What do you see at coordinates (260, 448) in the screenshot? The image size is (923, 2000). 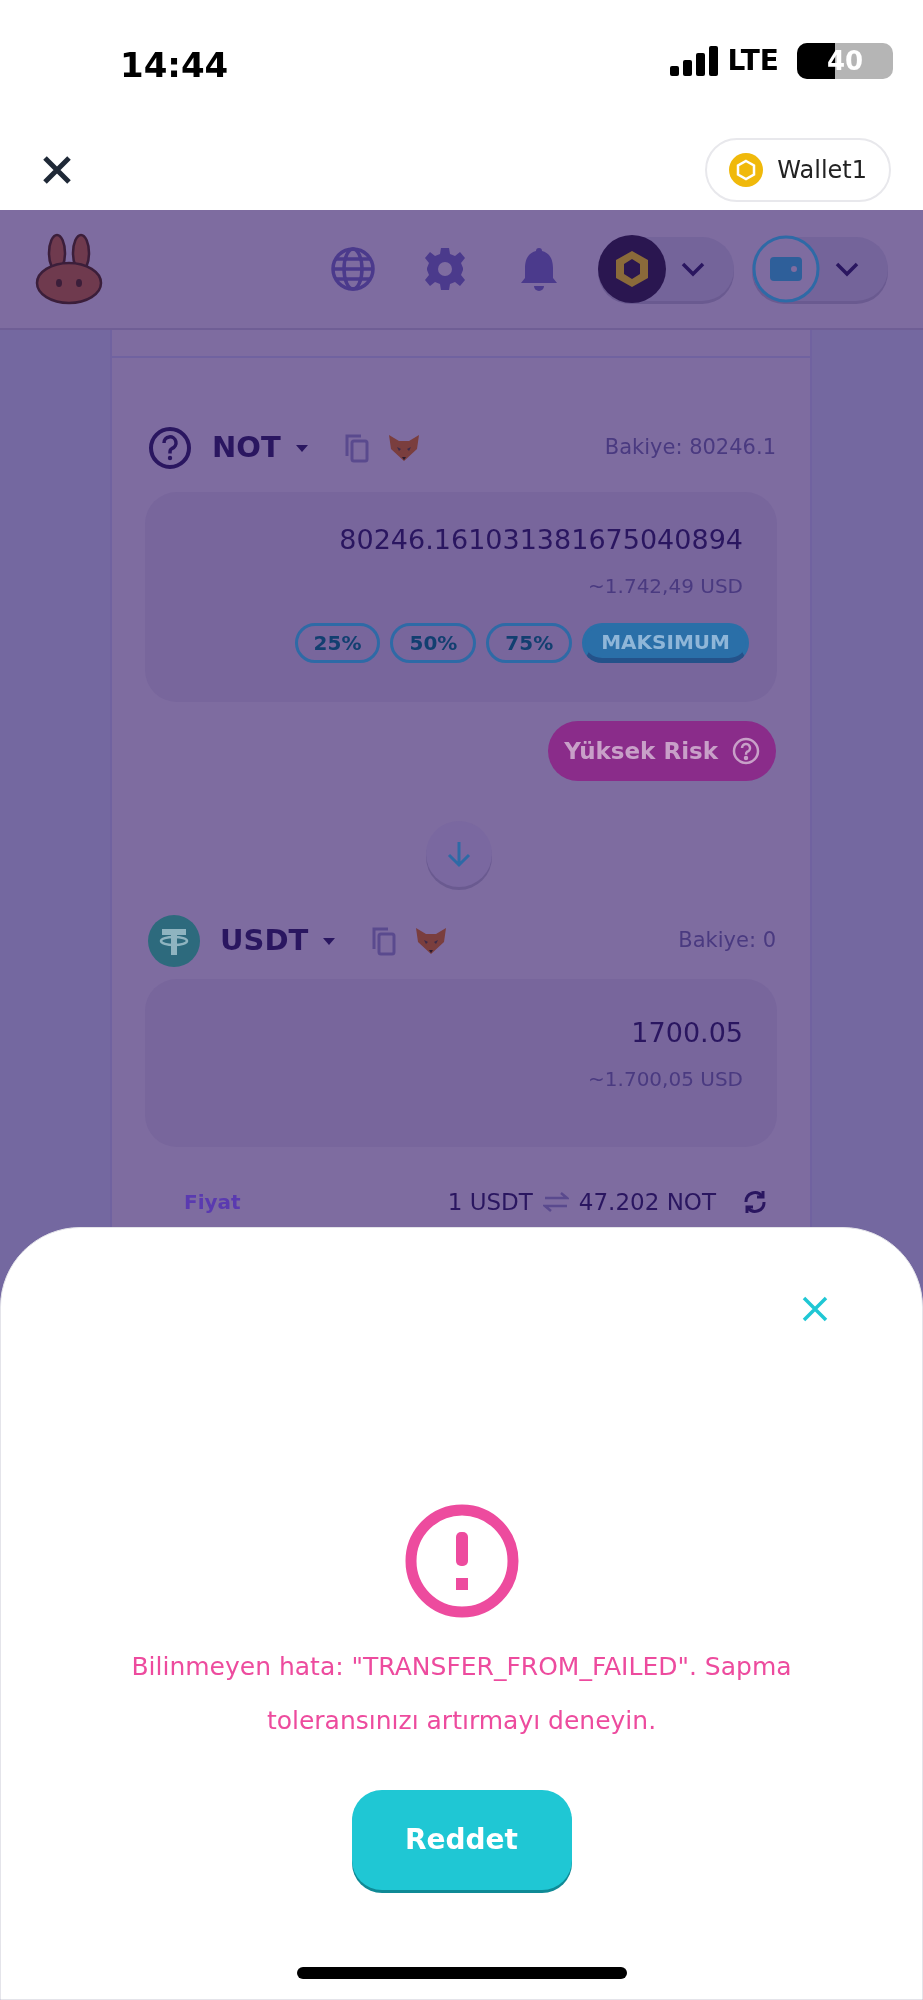 I see `token-selector: NOT` at bounding box center [260, 448].